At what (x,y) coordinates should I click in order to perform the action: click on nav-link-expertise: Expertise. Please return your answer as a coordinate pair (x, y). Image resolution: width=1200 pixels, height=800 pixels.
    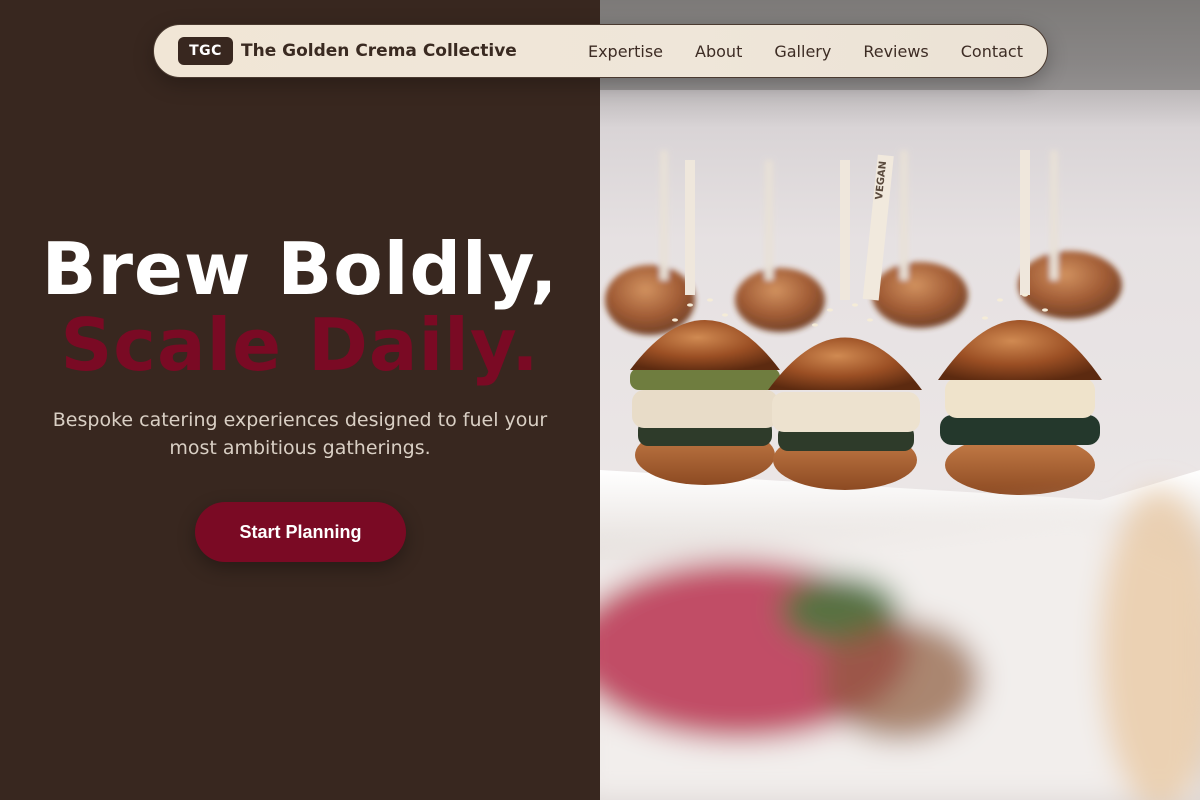
    Looking at the image, I should click on (625, 51).